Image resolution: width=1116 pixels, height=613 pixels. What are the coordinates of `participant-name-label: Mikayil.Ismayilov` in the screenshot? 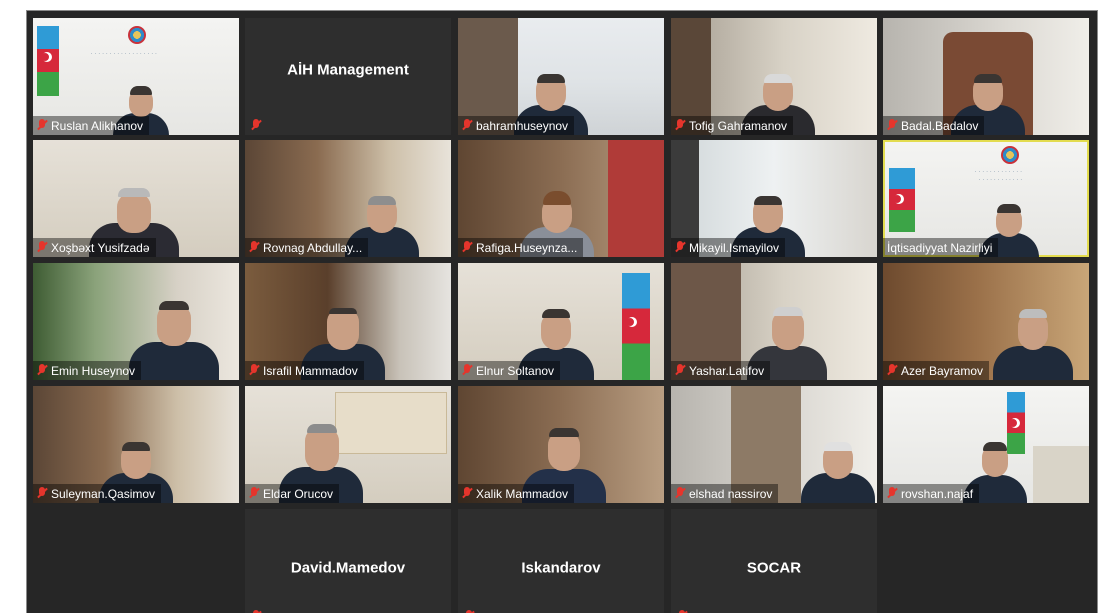 It's located at (728, 247).